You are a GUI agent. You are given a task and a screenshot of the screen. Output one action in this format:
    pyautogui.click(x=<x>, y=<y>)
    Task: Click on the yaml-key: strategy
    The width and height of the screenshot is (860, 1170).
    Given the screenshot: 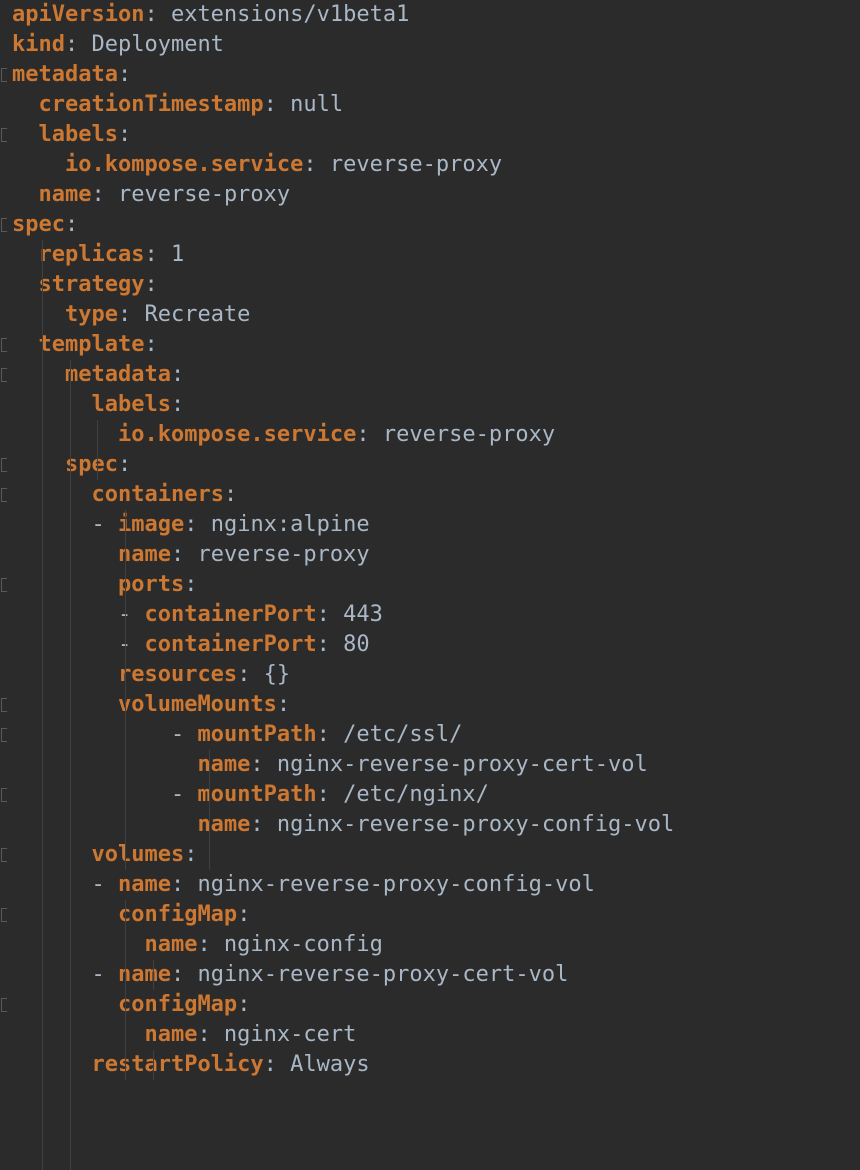 What is the action you would take?
    pyautogui.click(x=91, y=284)
    